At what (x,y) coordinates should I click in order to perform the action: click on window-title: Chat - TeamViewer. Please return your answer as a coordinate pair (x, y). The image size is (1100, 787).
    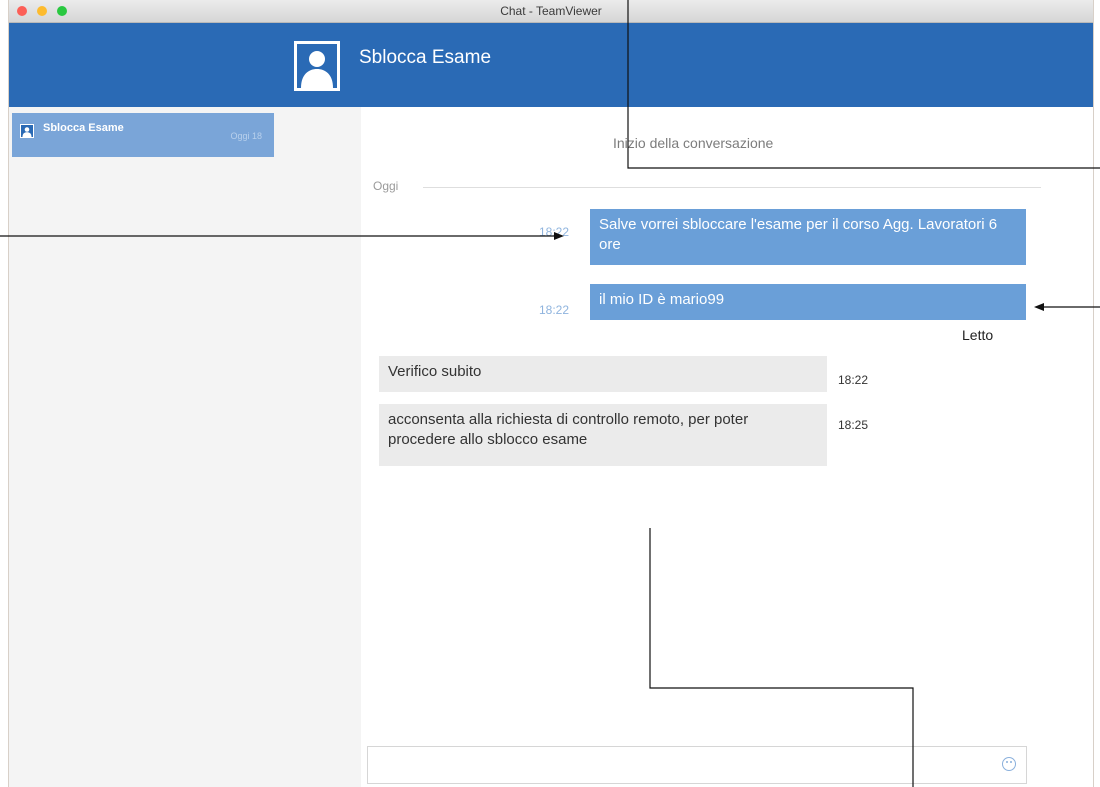
    Looking at the image, I should click on (551, 11).